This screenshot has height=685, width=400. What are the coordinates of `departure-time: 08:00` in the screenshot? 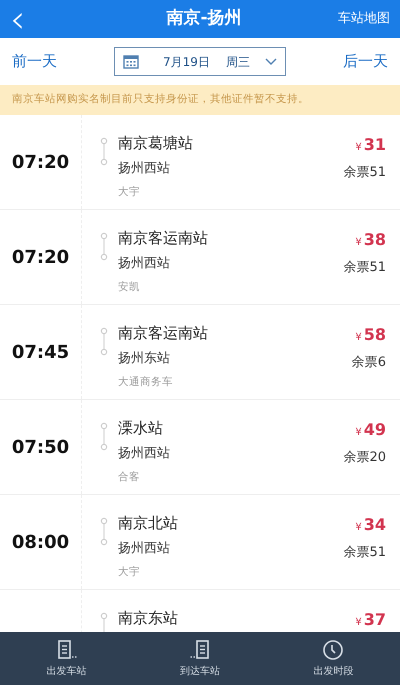 It's located at (41, 542).